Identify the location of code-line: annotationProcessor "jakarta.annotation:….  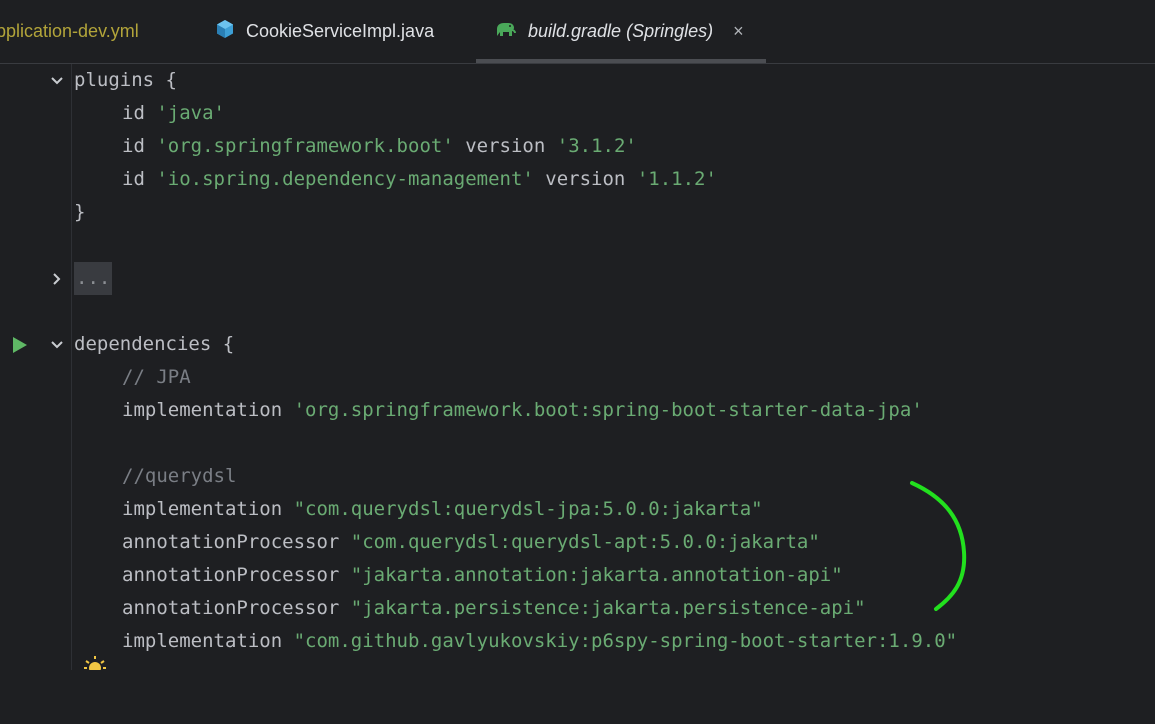
(577, 575).